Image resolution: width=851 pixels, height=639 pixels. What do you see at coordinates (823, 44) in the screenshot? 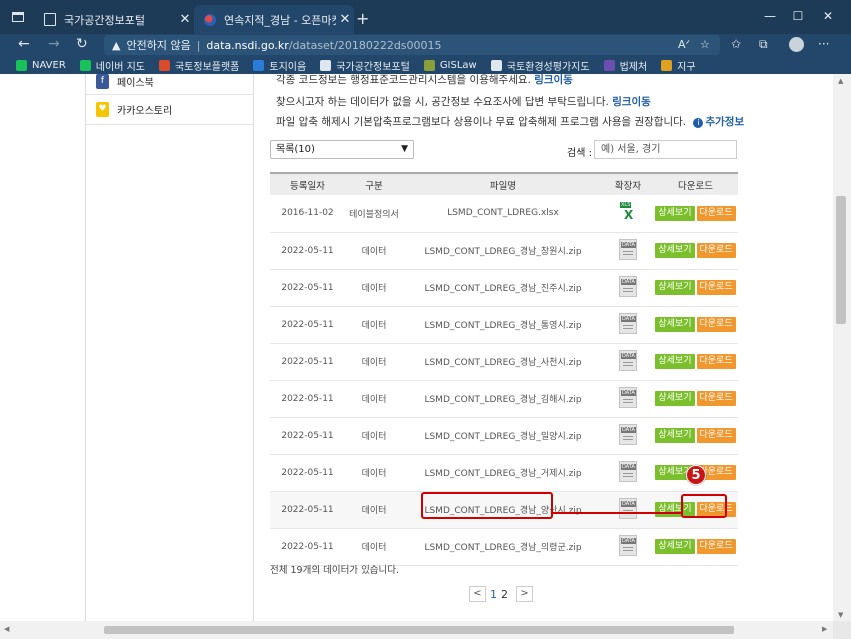
I see `more-menu-icon: ···` at bounding box center [823, 44].